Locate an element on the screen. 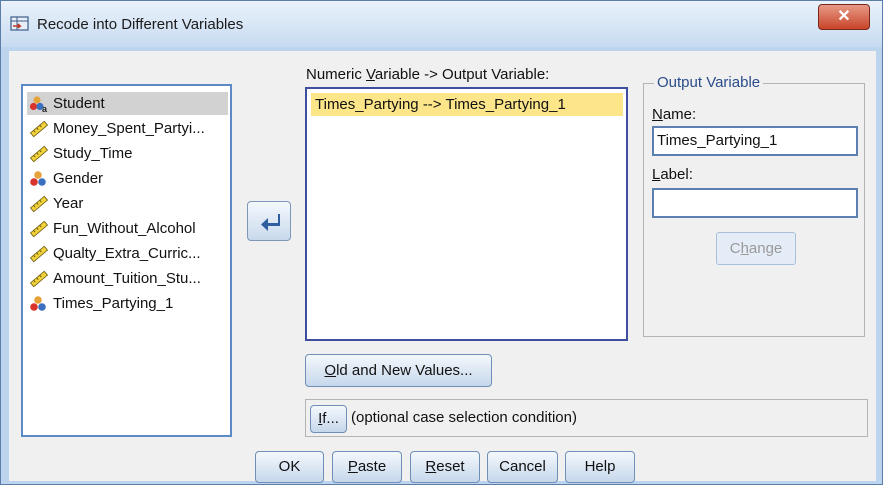  title-bar: Recode into Different Variables ✕ is located at coordinates (441, 24).